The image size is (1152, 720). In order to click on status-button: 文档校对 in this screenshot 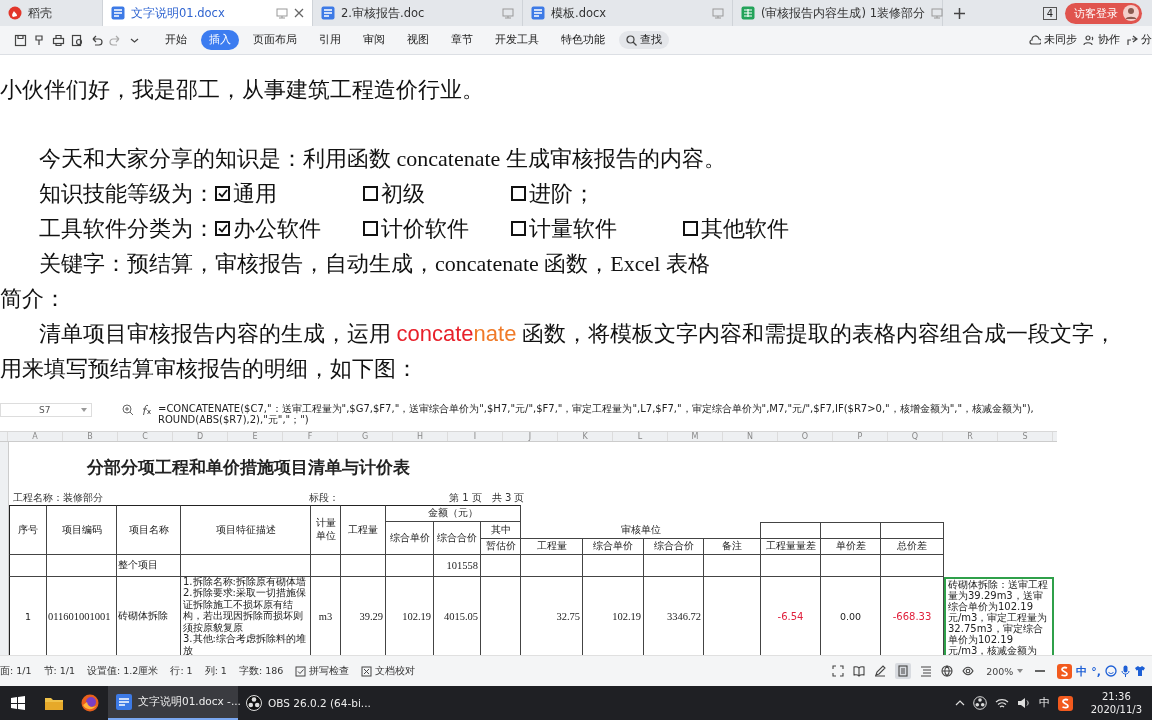, I will do `click(388, 671)`.